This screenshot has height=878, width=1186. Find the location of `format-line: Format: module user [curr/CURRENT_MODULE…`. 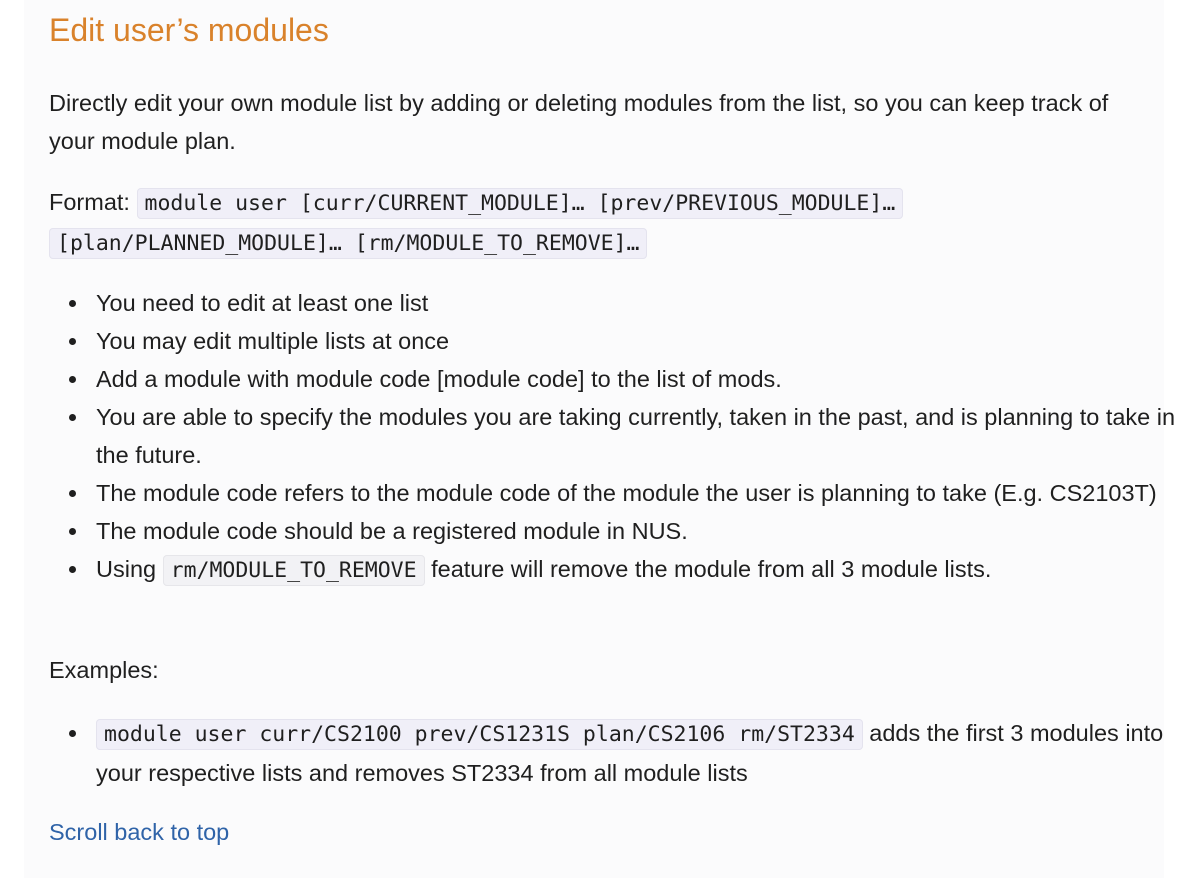

format-line: Format: module user [curr/CURRENT_MODULE… is located at coordinates (589, 223).